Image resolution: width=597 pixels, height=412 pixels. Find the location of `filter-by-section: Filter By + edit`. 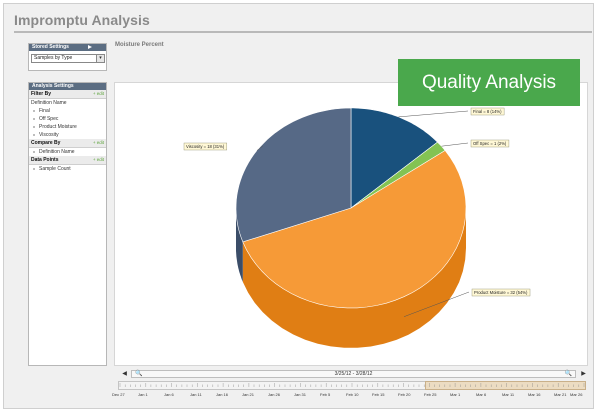

filter-by-section: Filter By + edit is located at coordinates (67, 94).